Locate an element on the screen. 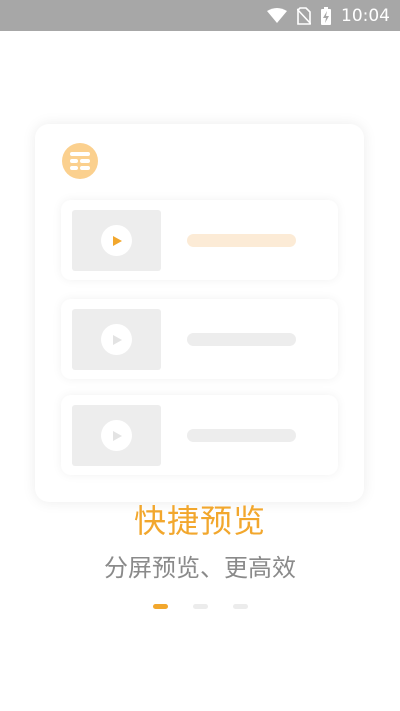 The image size is (400, 711). page-indicator is located at coordinates (200, 606).